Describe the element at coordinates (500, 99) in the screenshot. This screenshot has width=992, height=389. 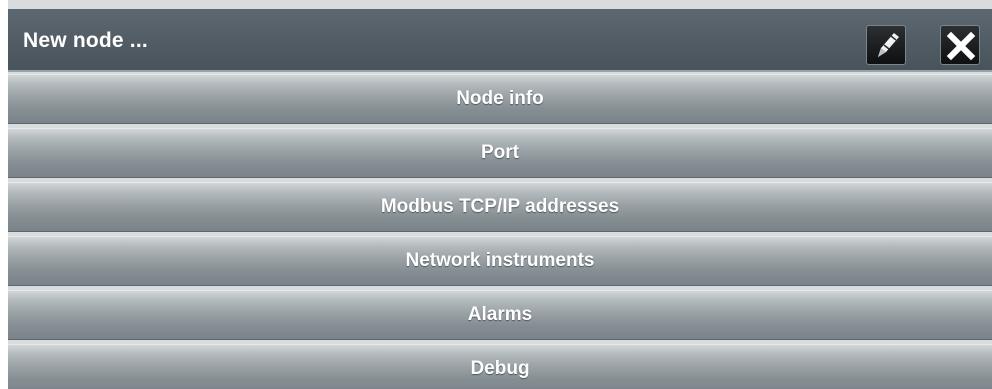
I see `section-node-info: Node info` at that location.